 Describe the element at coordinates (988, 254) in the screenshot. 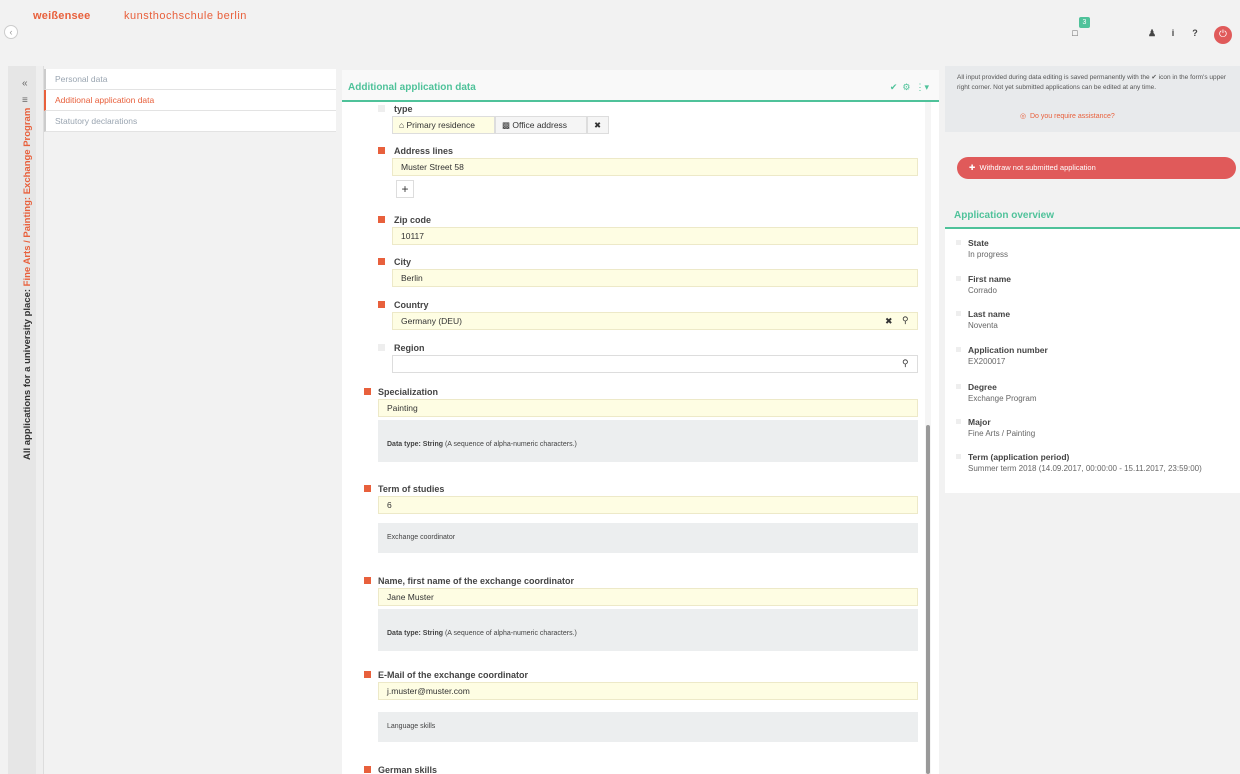

I see `overview-state-value: In progress` at that location.